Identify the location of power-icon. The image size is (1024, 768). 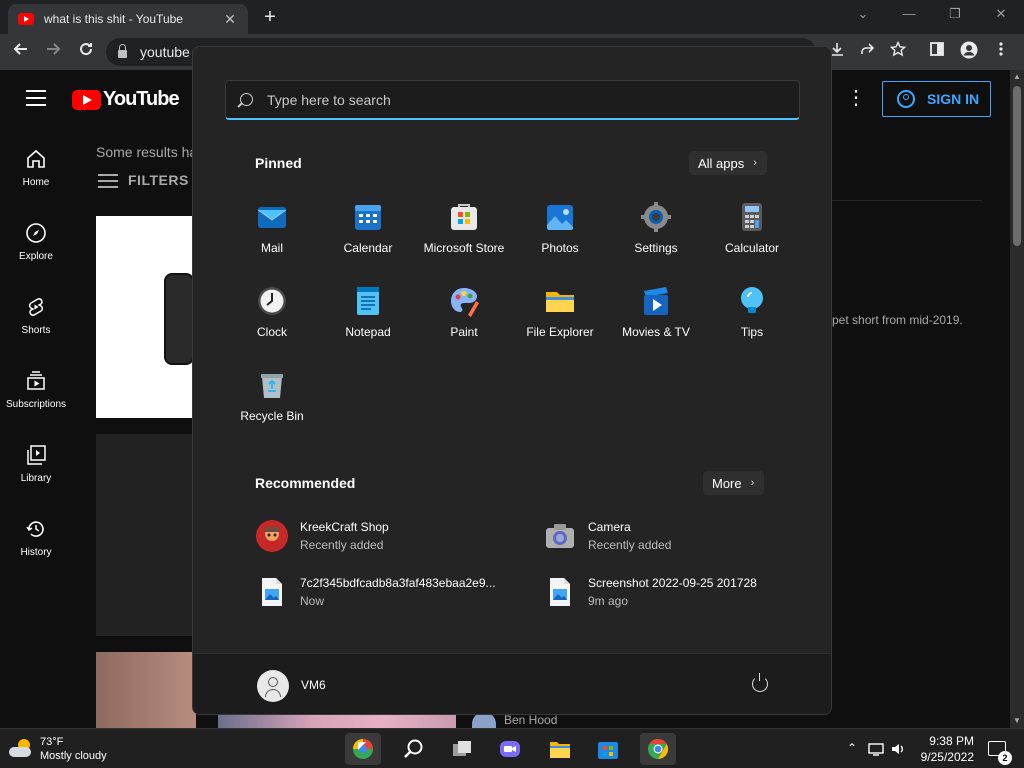
(760, 682).